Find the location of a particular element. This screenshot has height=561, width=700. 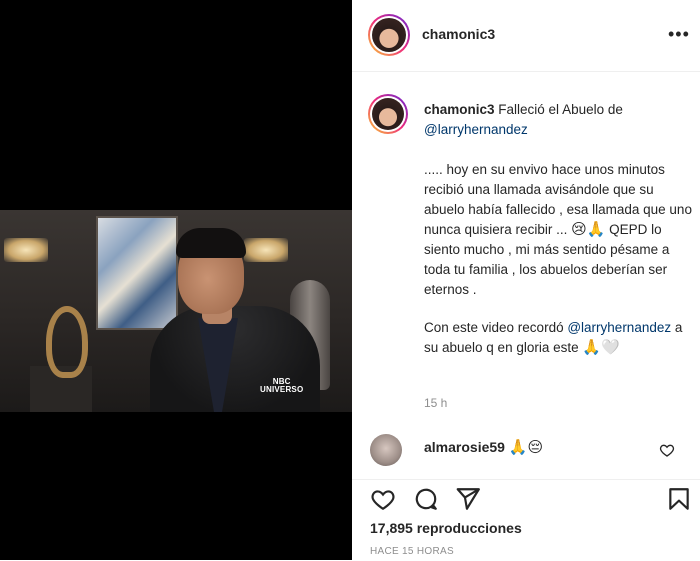

person-hair is located at coordinates (211, 243).